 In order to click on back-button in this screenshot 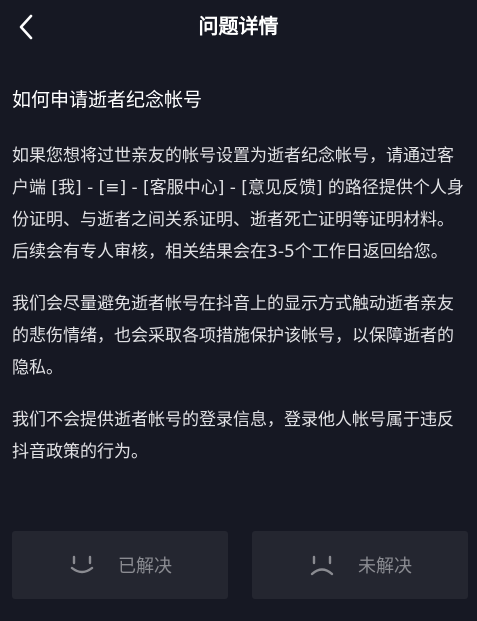, I will do `click(26, 27)`.